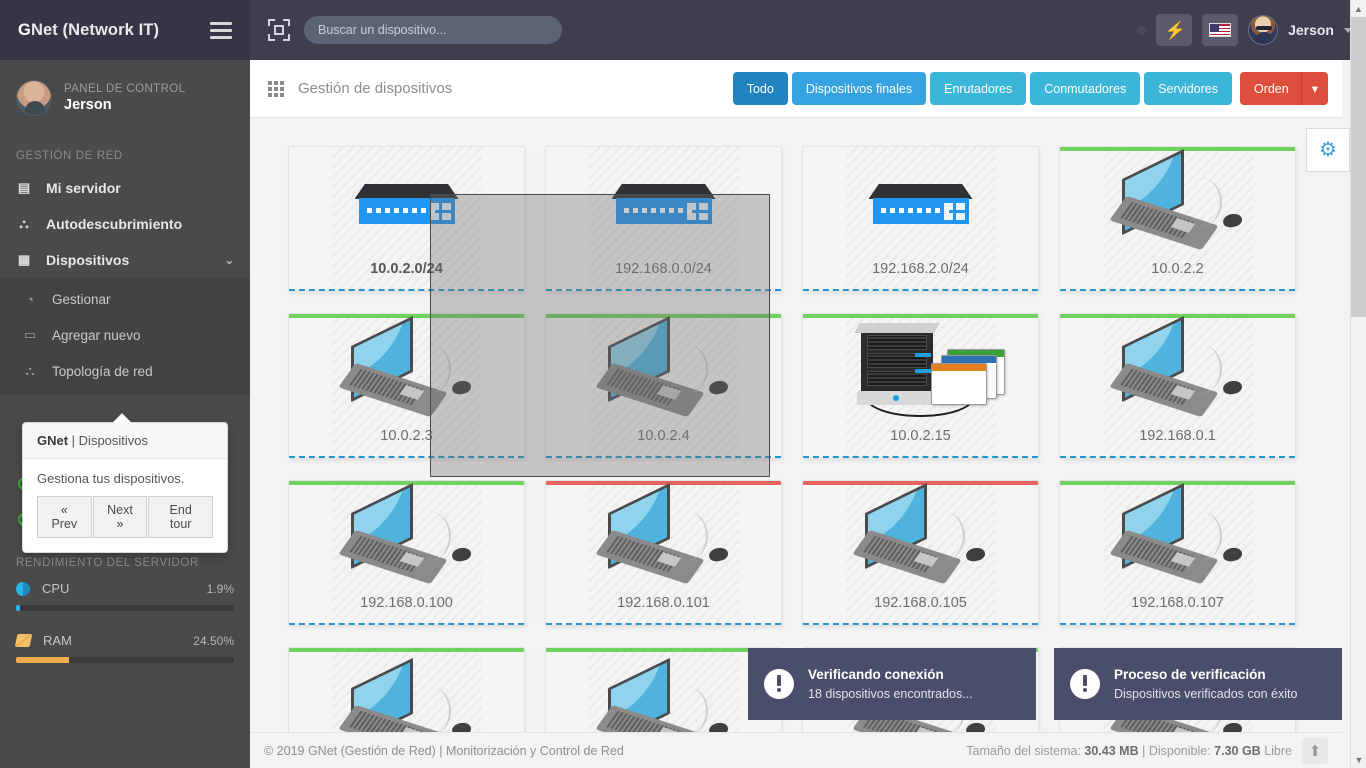 This screenshot has height=768, width=1366. I want to click on server-icon, so click(921, 371).